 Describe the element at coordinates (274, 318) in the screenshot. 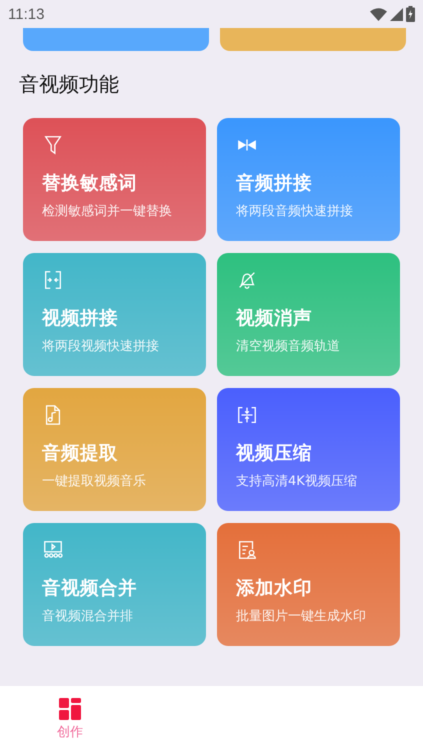

I see `feature-title: 视频消声` at that location.